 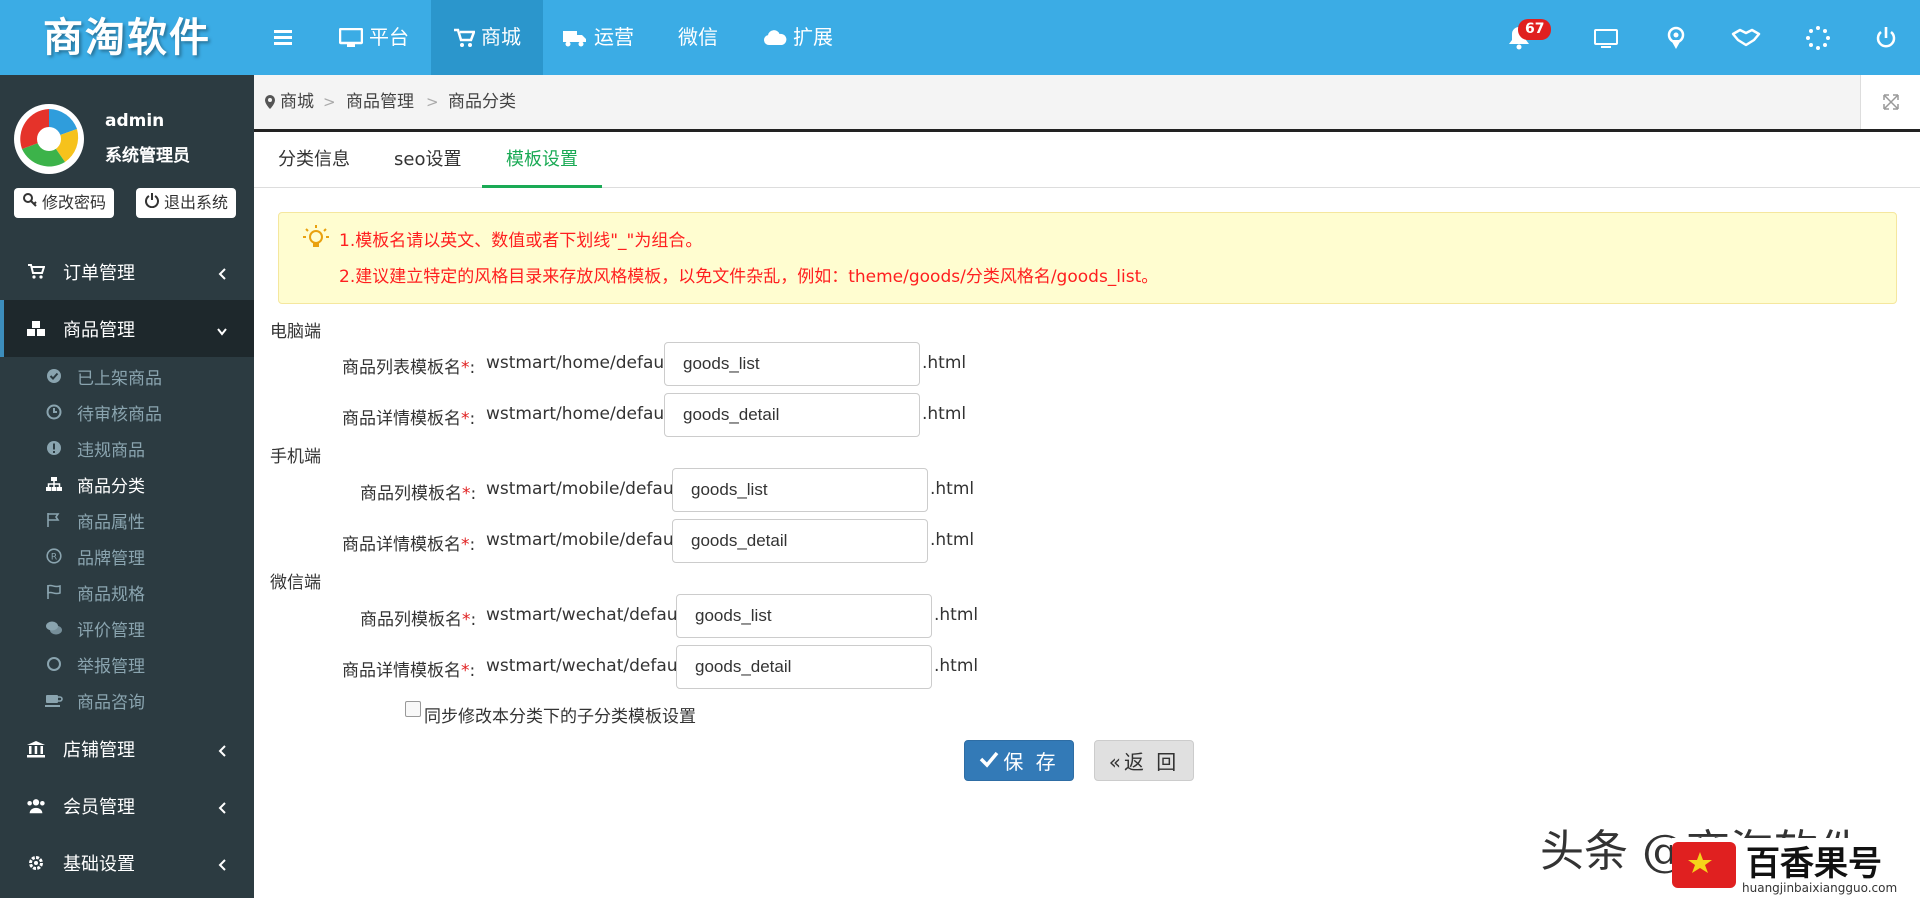 What do you see at coordinates (501, 37) in the screenshot?
I see `topnav-label: 商城` at bounding box center [501, 37].